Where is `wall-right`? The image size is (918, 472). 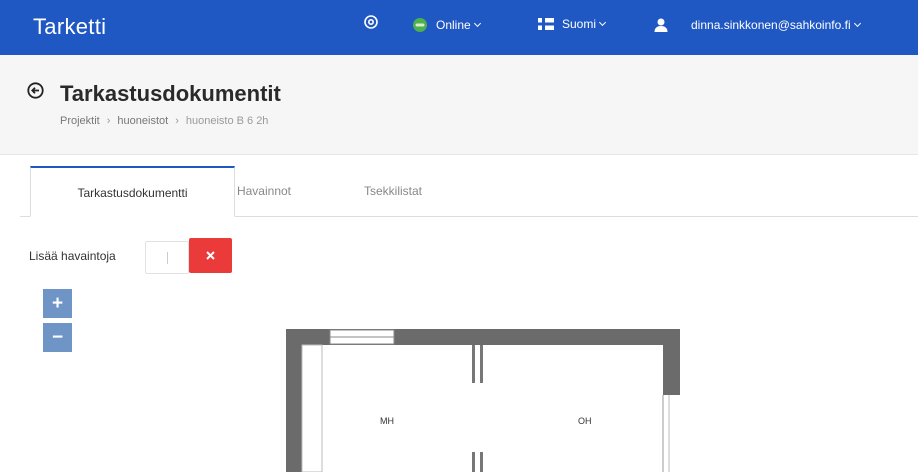
wall-right is located at coordinates (671, 362).